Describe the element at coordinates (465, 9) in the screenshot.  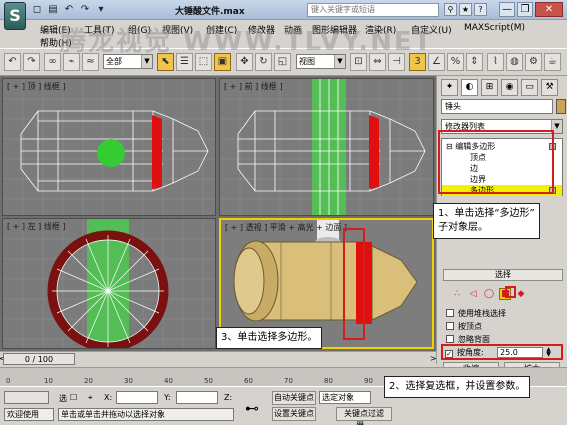
I see `favorites-icon: ★` at that location.